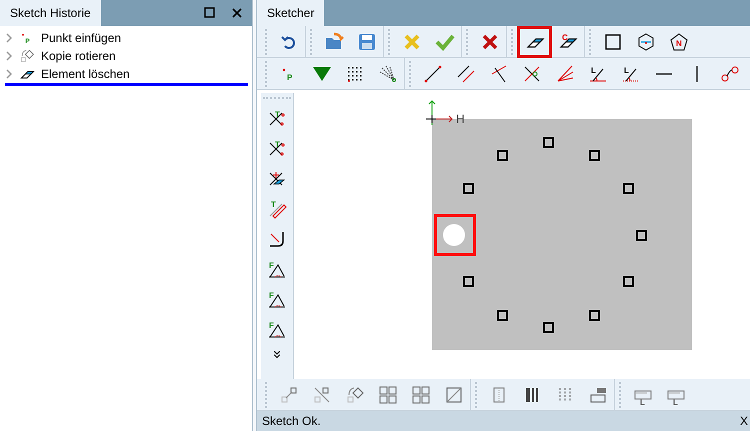 This screenshot has width=750, height=431. What do you see at coordinates (432, 74) in the screenshot?
I see `line-icon` at bounding box center [432, 74].